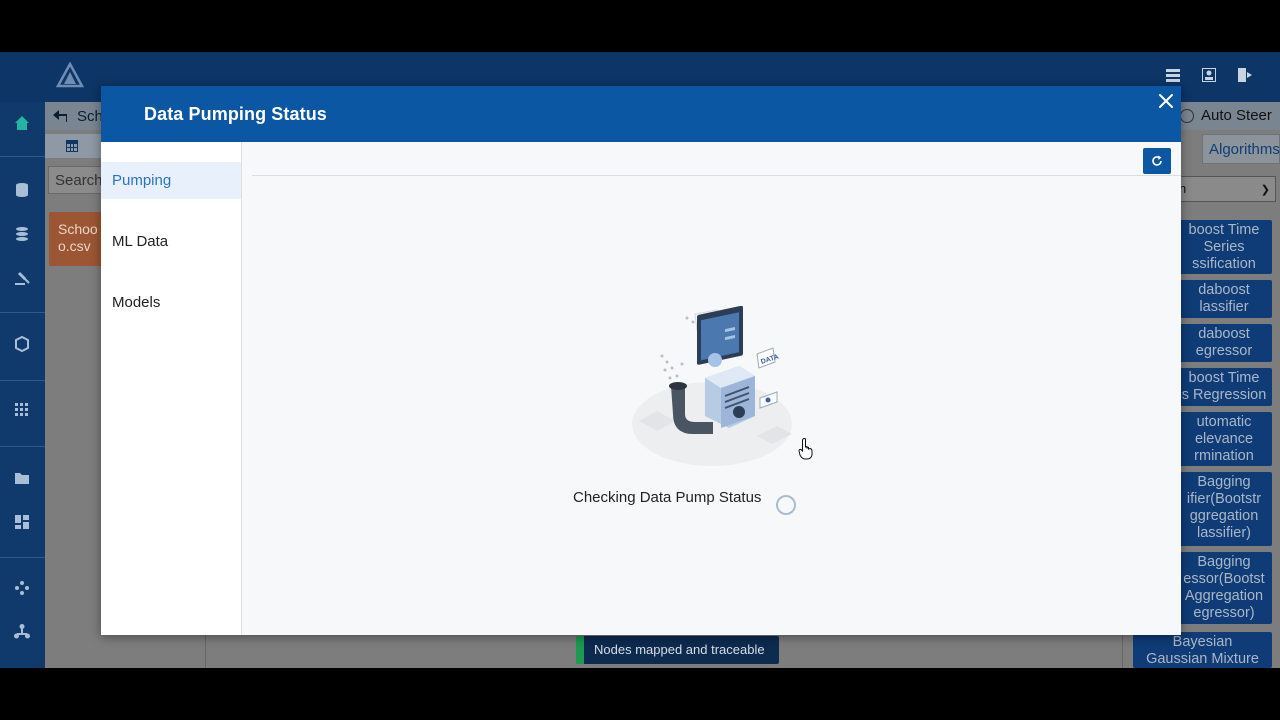 The image size is (1280, 720). I want to click on modal-sidebar: Pumping ML Data Models, so click(171, 388).